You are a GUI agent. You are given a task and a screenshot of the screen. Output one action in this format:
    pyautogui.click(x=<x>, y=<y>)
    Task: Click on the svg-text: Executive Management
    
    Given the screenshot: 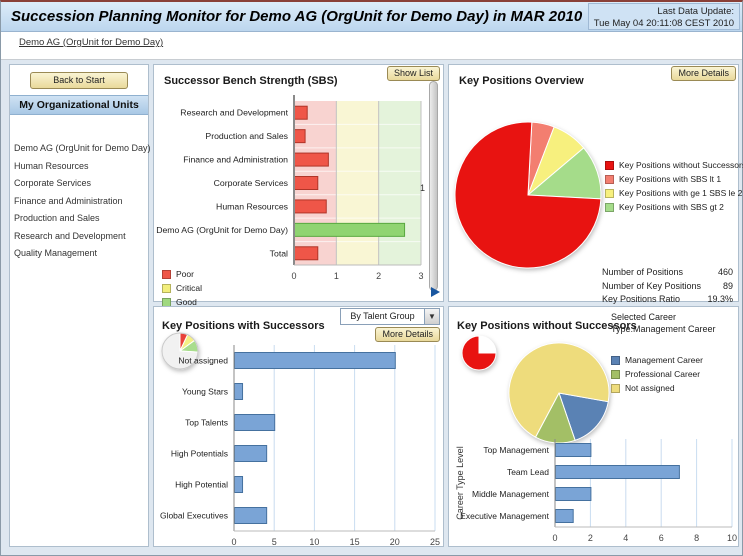 What is the action you would take?
    pyautogui.click(x=504, y=516)
    